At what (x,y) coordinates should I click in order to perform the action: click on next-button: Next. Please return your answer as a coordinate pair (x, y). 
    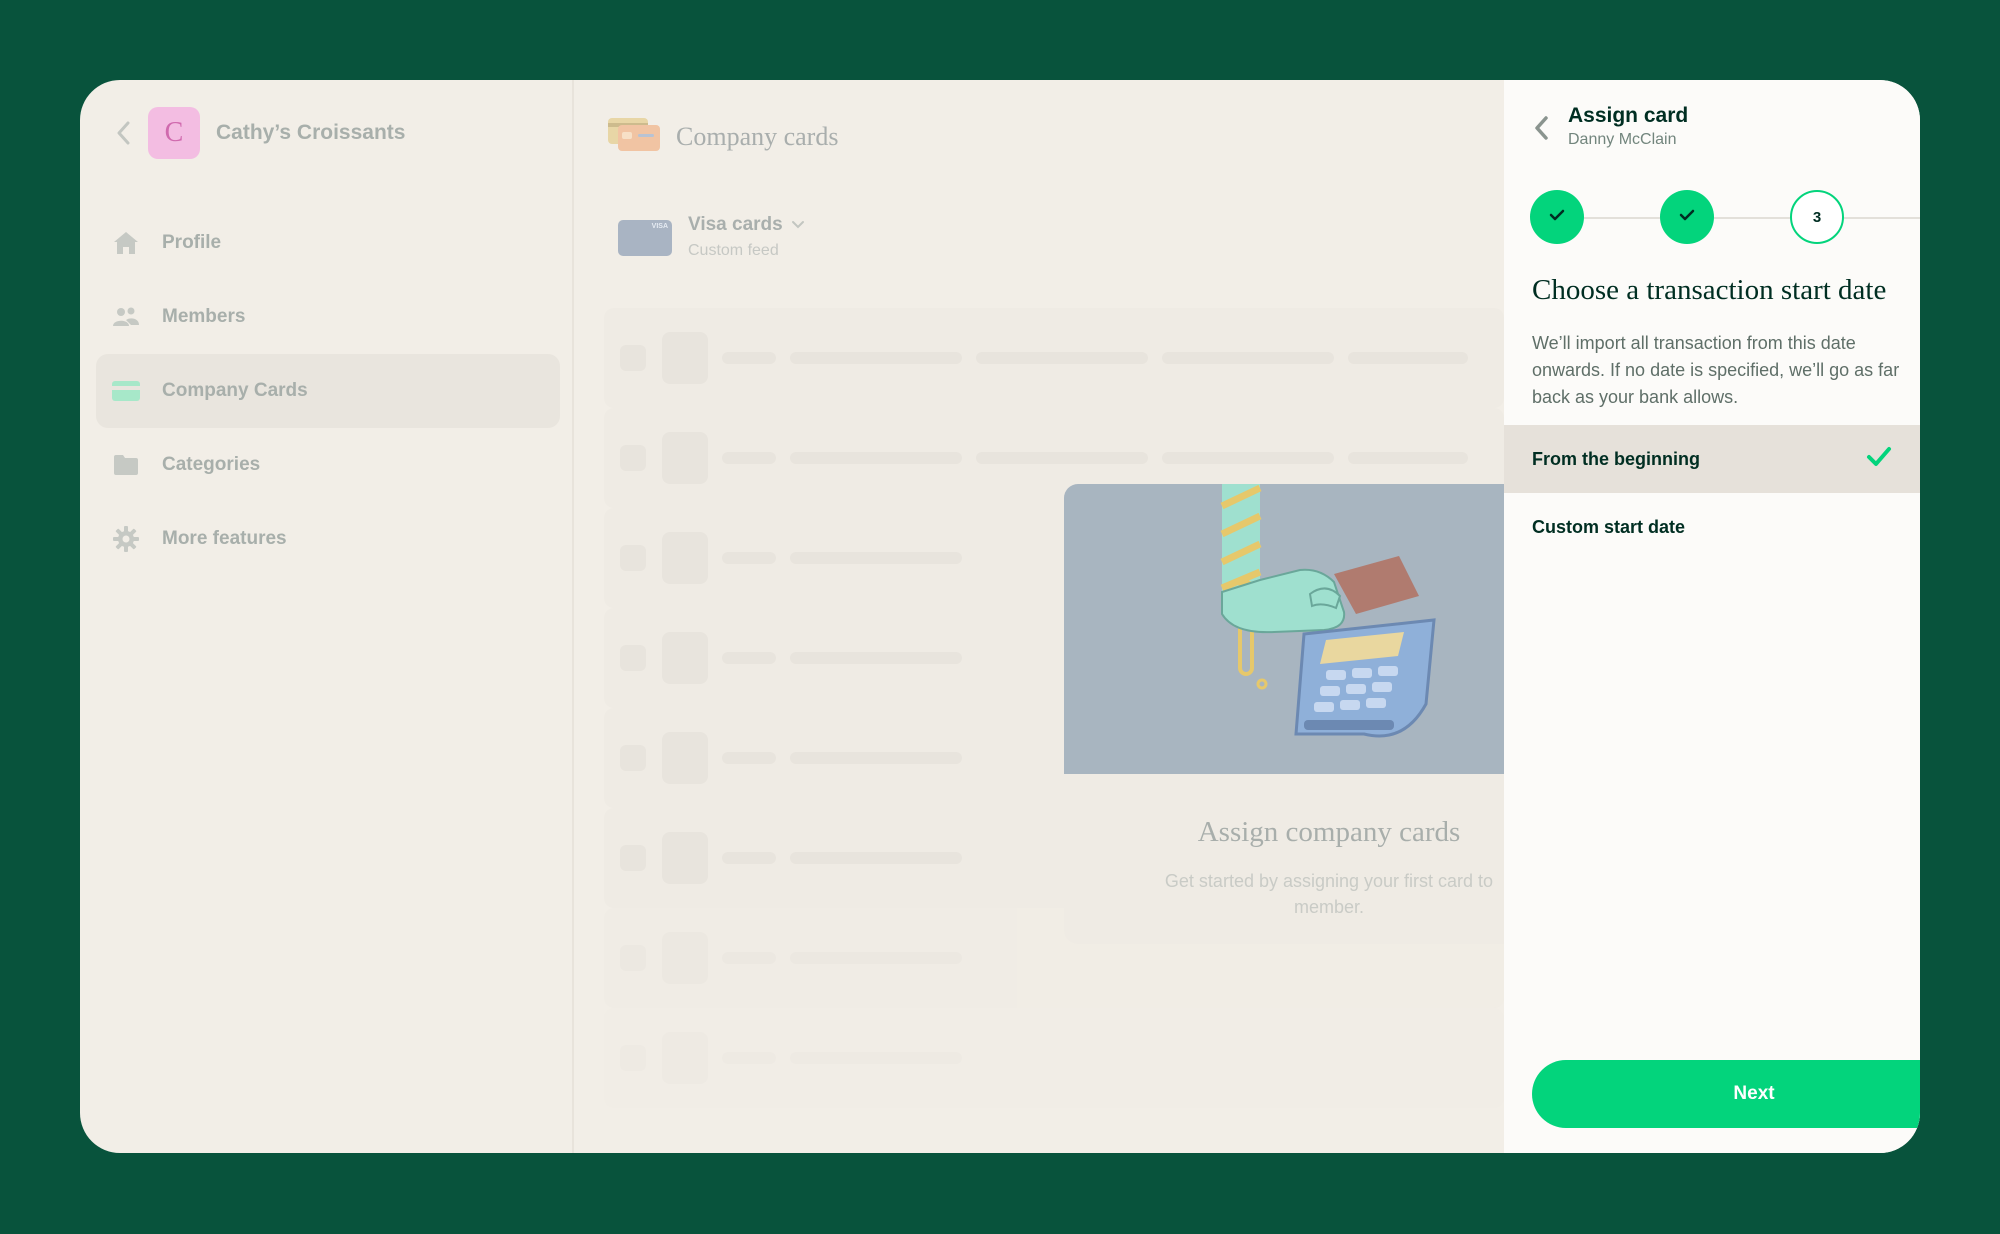
    Looking at the image, I should click on (1726, 1094).